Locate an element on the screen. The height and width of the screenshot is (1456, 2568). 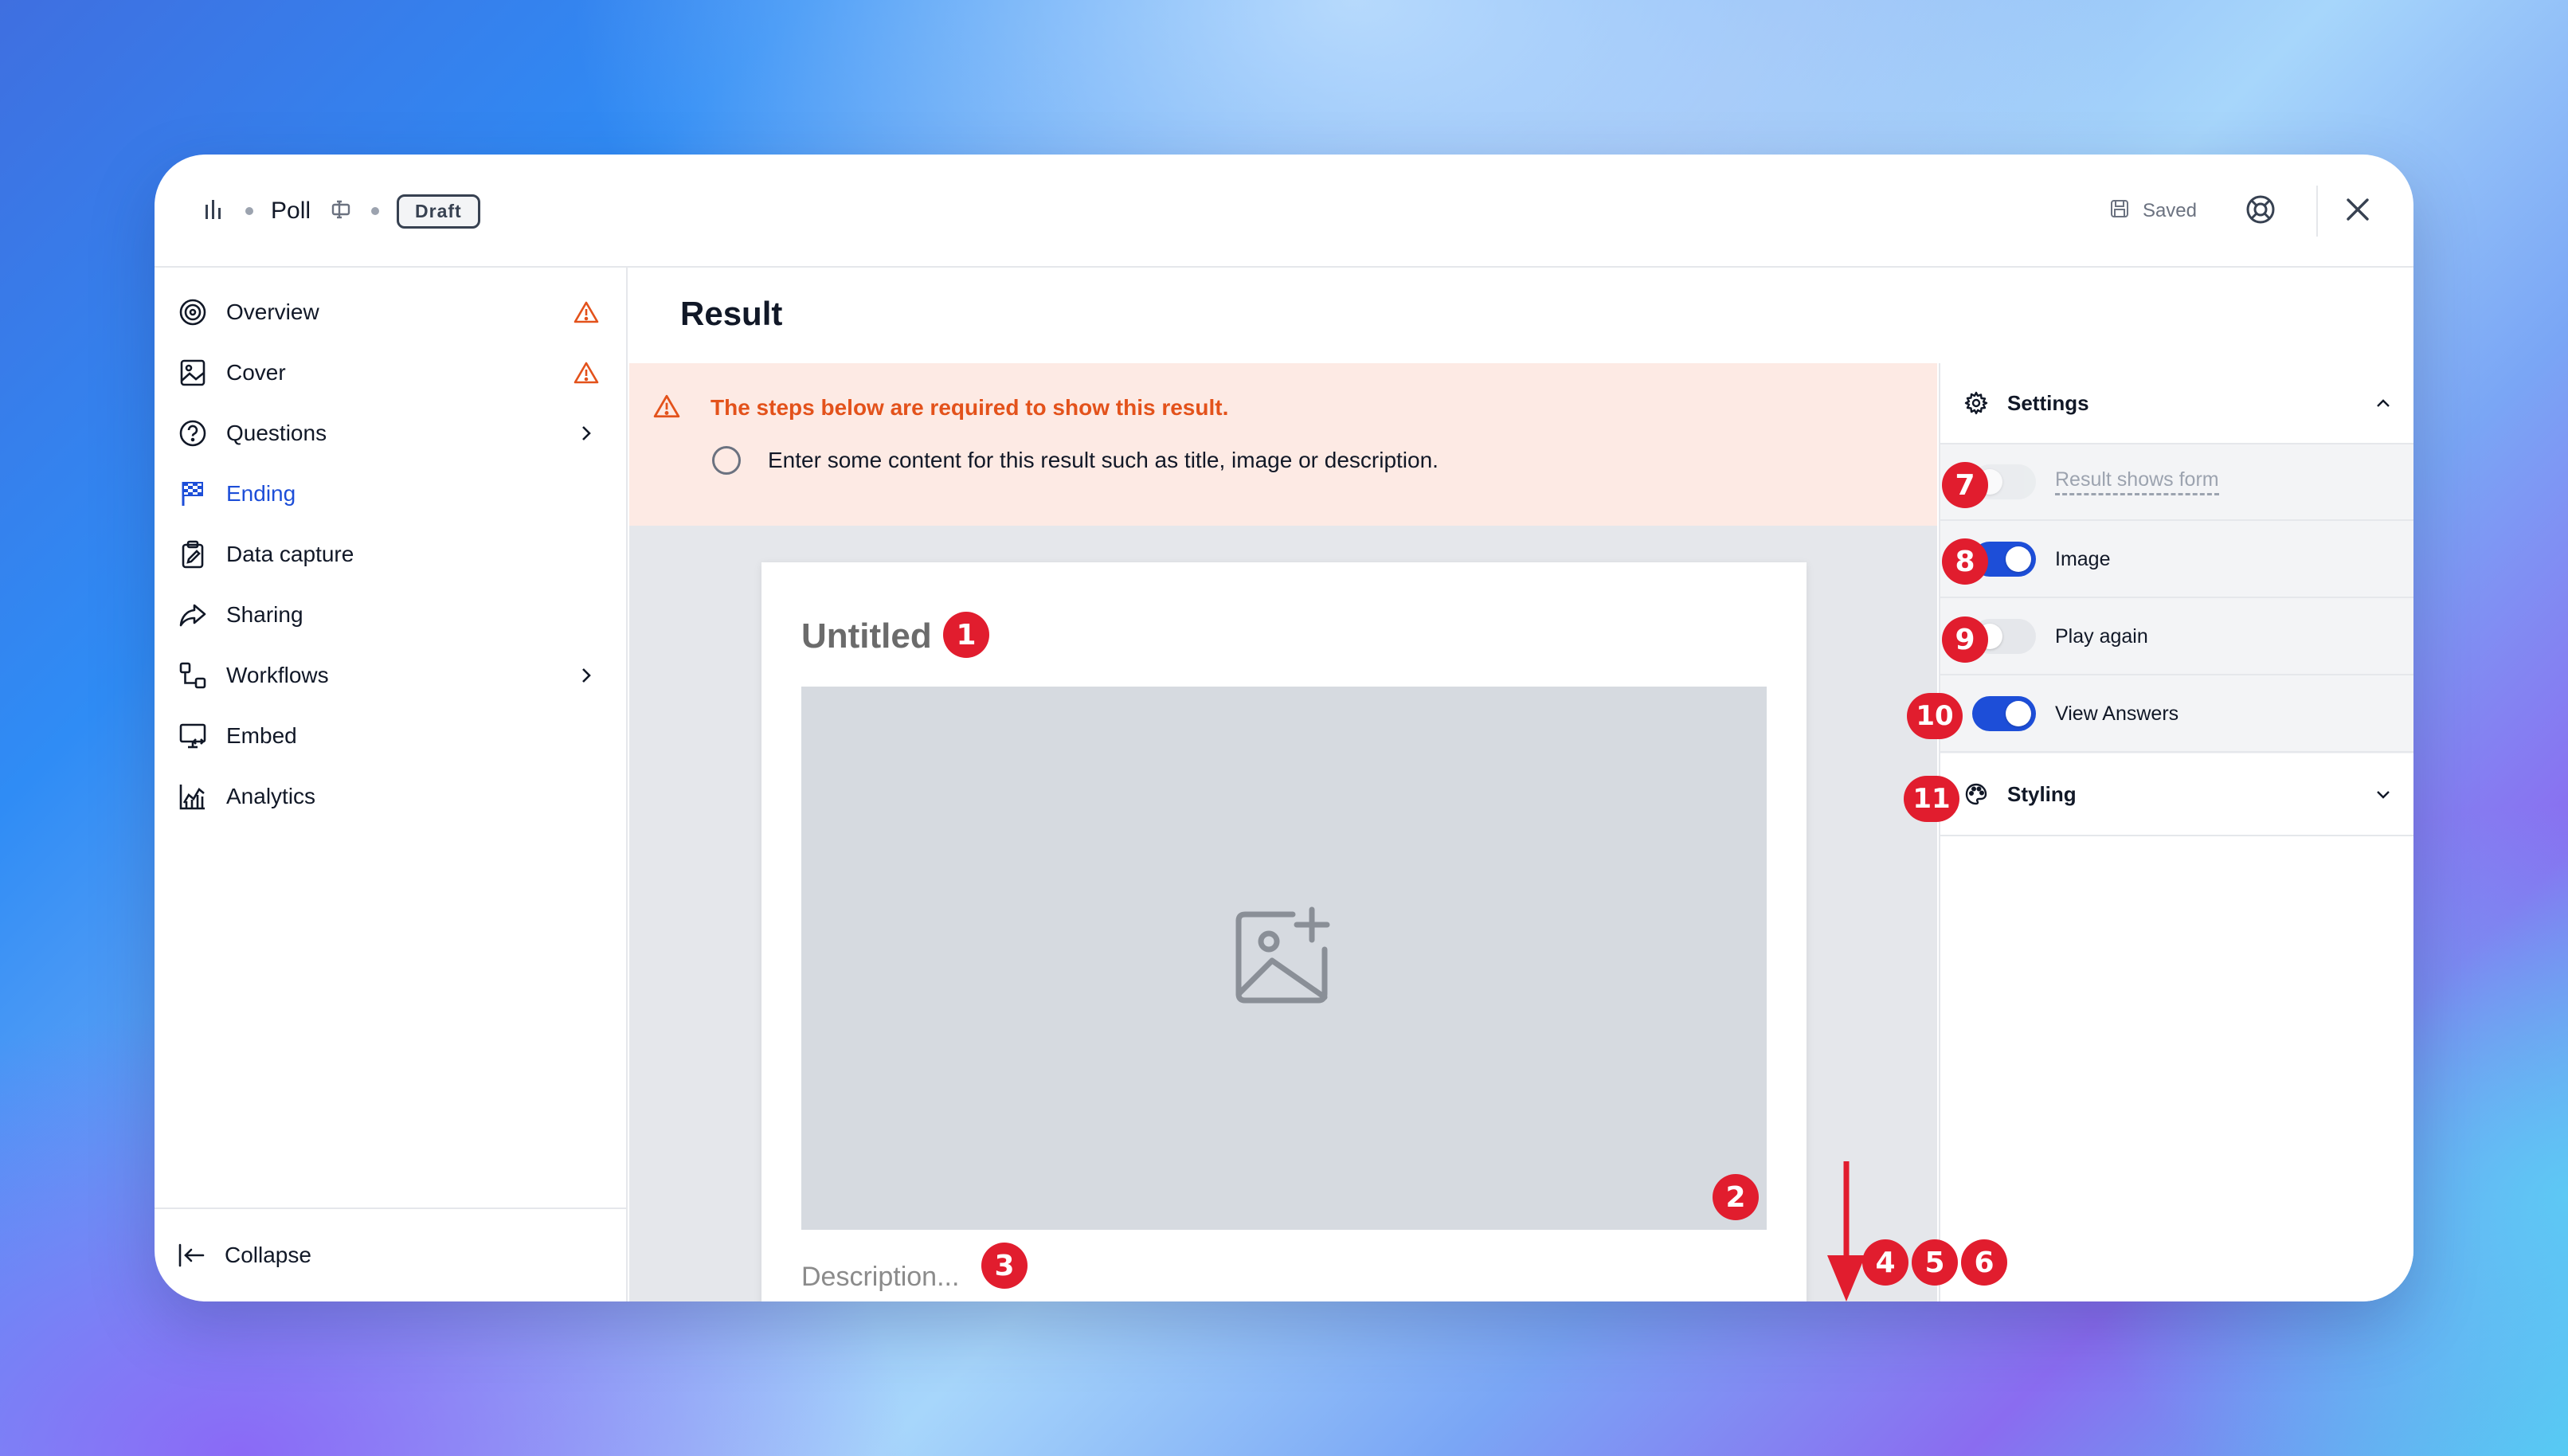
sidebar-item-questions: Questions is located at coordinates (392, 433).